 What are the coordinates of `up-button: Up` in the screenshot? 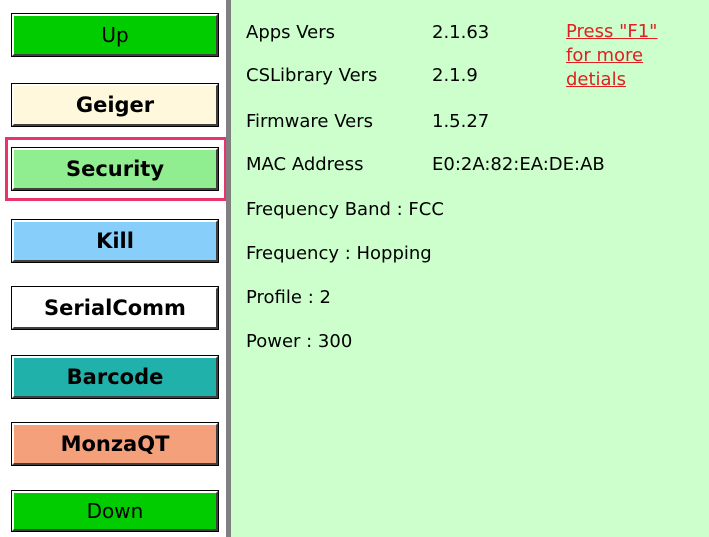 It's located at (115, 35).